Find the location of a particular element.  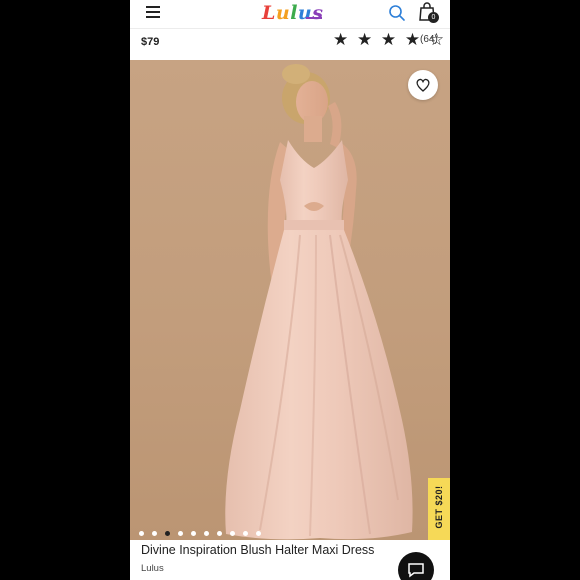

promo-tab: GET $20! is located at coordinates (439, 509).